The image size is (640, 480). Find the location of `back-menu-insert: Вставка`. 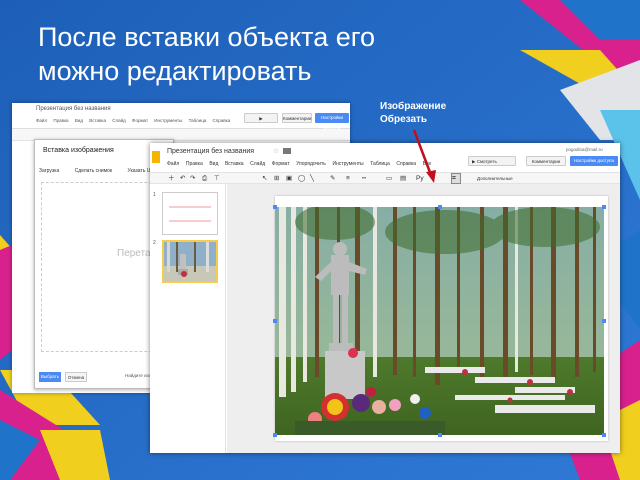

back-menu-insert: Вставка is located at coordinates (97, 120).